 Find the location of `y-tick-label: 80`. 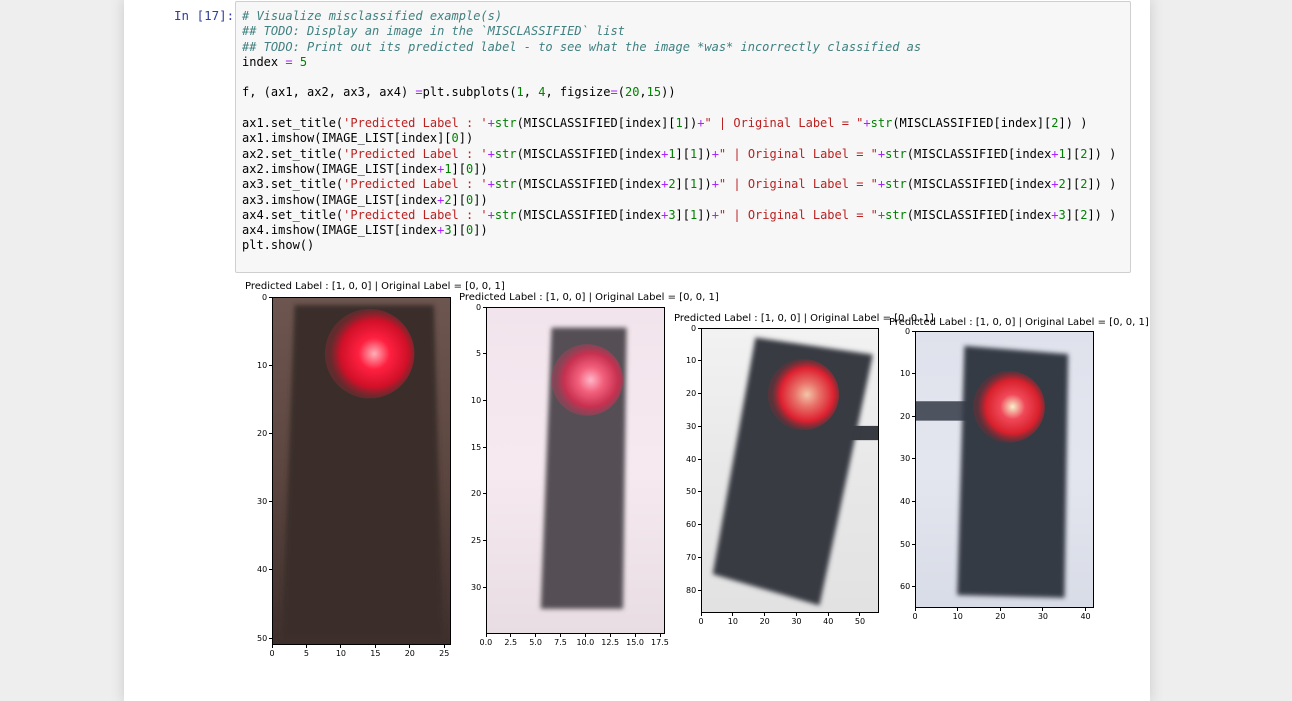

y-tick-label: 80 is located at coordinates (691, 590).